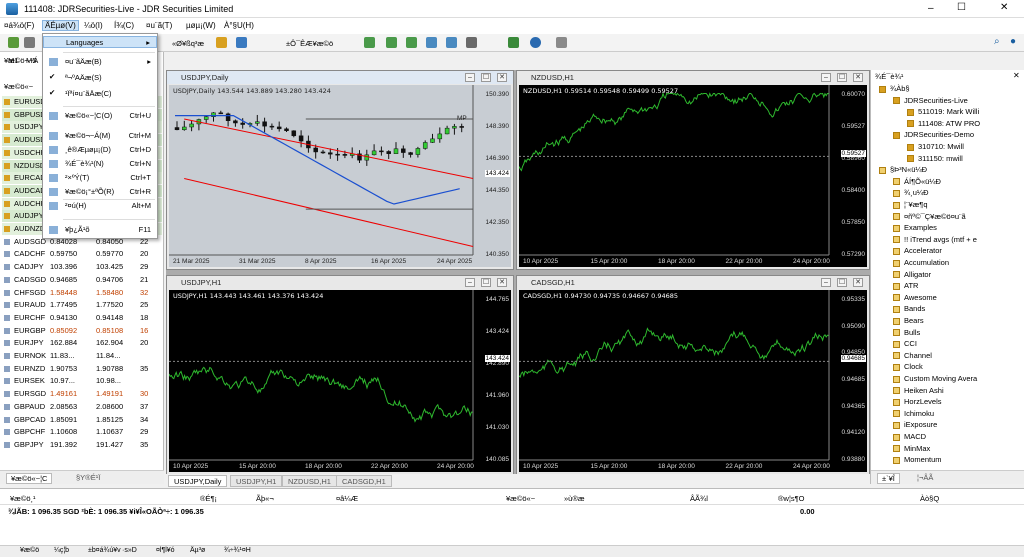 The width and height of the screenshot is (1024, 557). What do you see at coordinates (502, 77) in the screenshot?
I see `close-icon: ✕` at bounding box center [502, 77].